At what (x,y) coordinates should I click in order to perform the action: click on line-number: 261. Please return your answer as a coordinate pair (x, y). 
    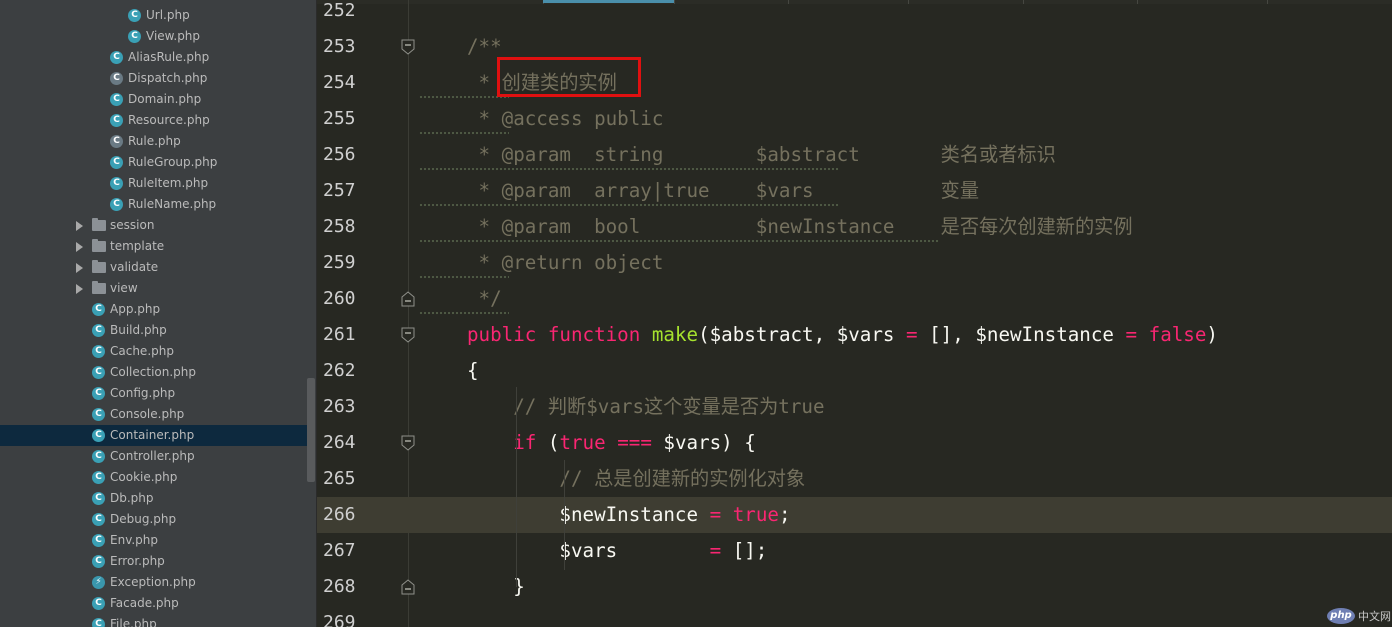
    Looking at the image, I should click on (339, 334).